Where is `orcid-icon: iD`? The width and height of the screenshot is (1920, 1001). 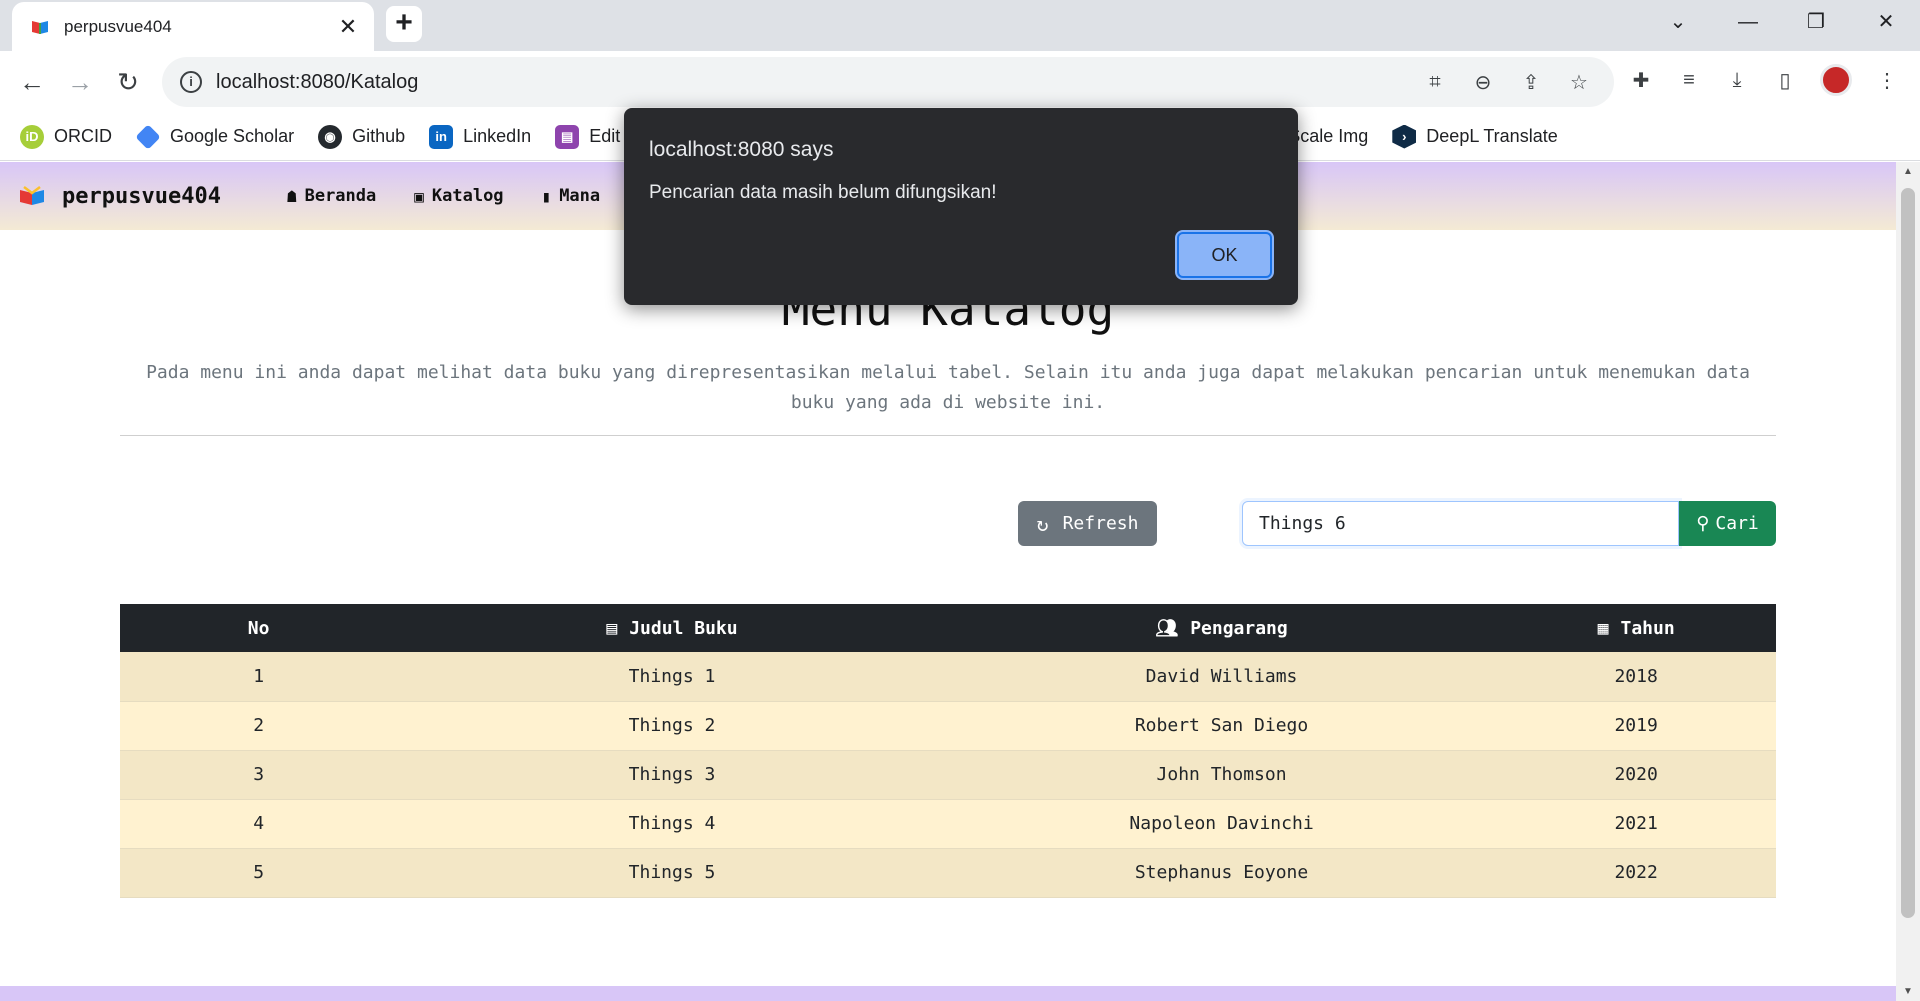
orcid-icon: iD is located at coordinates (32, 136).